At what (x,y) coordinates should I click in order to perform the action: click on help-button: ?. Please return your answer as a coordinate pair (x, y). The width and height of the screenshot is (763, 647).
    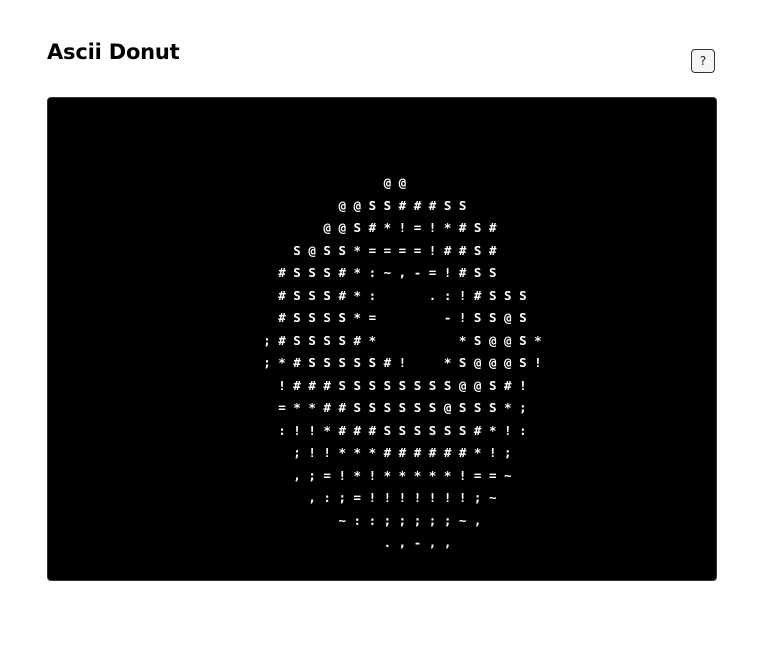
    Looking at the image, I should click on (703, 61).